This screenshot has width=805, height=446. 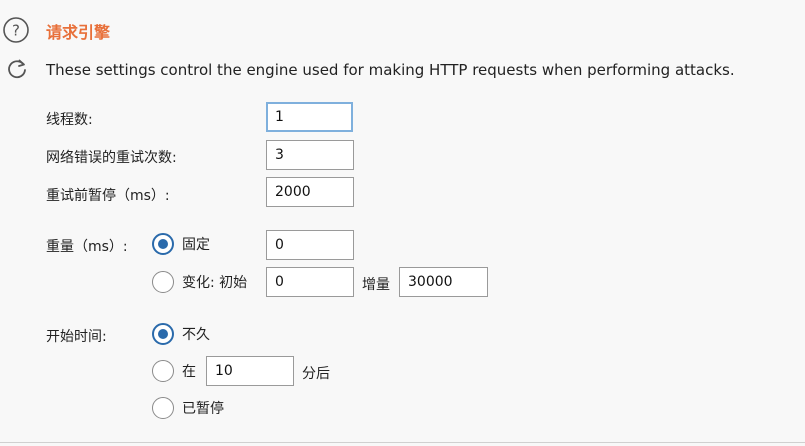 What do you see at coordinates (250, 371) in the screenshot?
I see `start-time-minutes-input` at bounding box center [250, 371].